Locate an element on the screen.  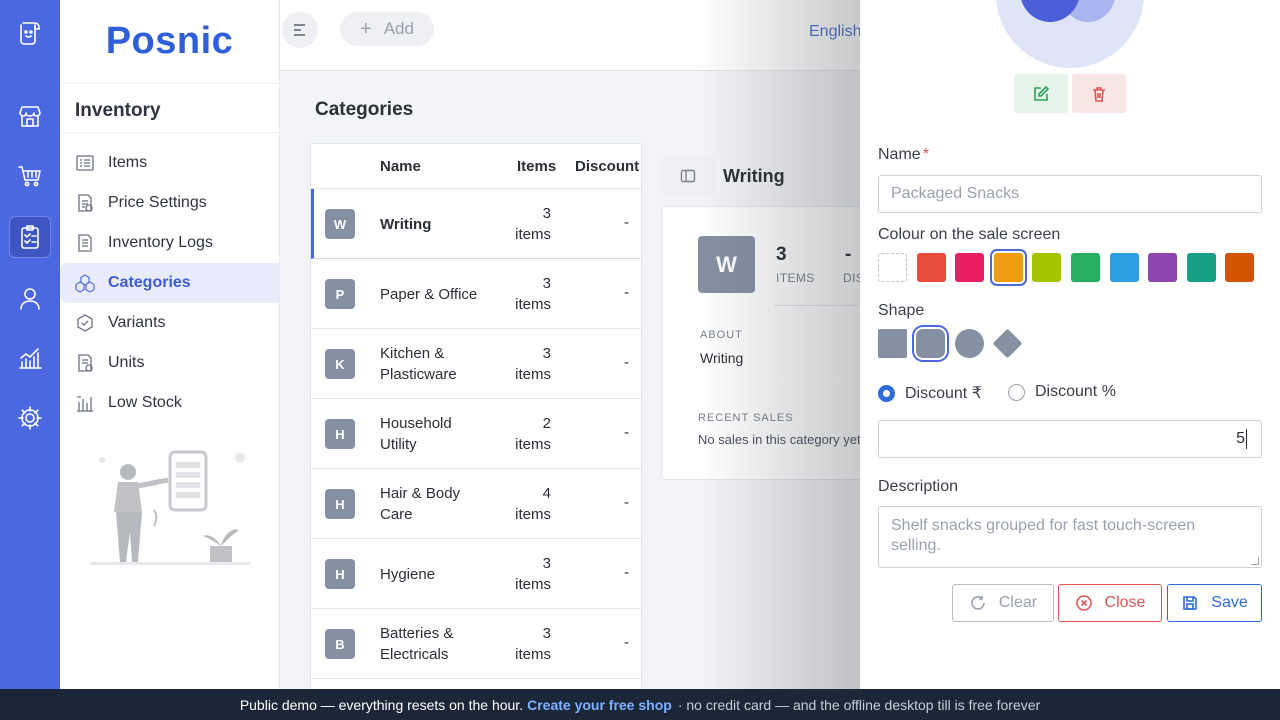
resize-handle-icon is located at coordinates (1255, 561).